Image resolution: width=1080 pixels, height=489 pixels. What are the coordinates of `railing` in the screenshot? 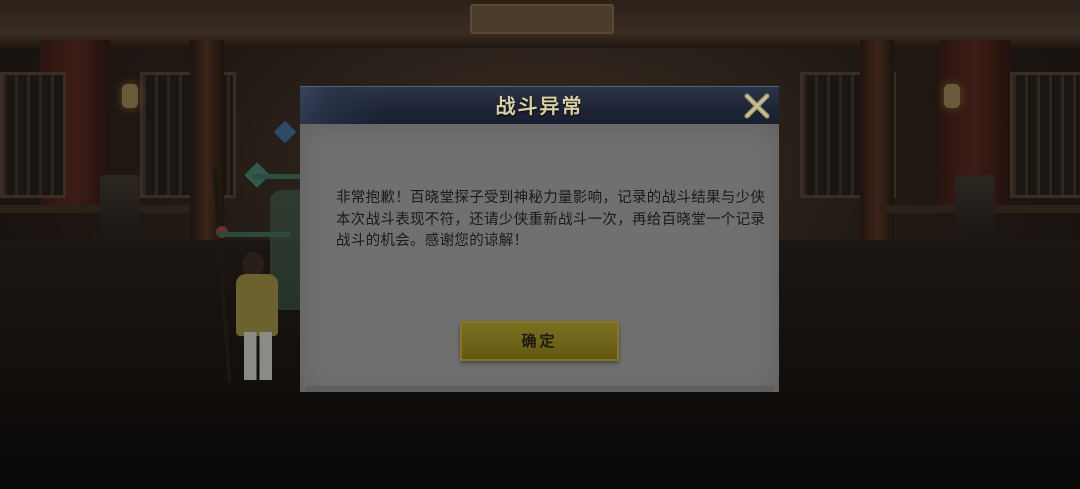 It's located at (95, 209).